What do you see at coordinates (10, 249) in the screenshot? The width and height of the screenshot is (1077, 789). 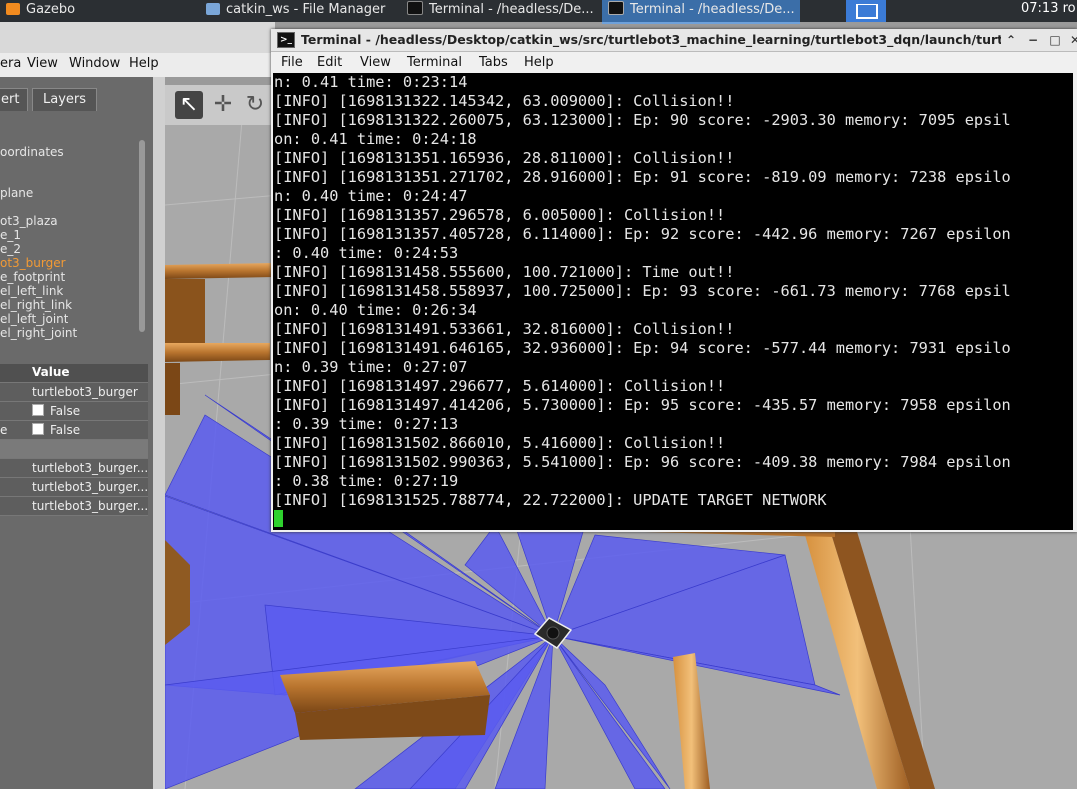 I see `tree-item: e_2` at bounding box center [10, 249].